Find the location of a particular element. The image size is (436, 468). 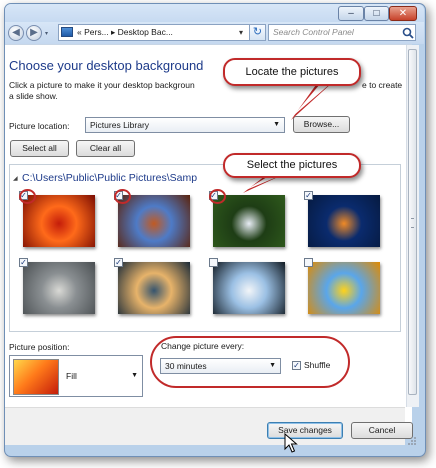

callout-select-pictures: Select the pictures is located at coordinates (292, 165).